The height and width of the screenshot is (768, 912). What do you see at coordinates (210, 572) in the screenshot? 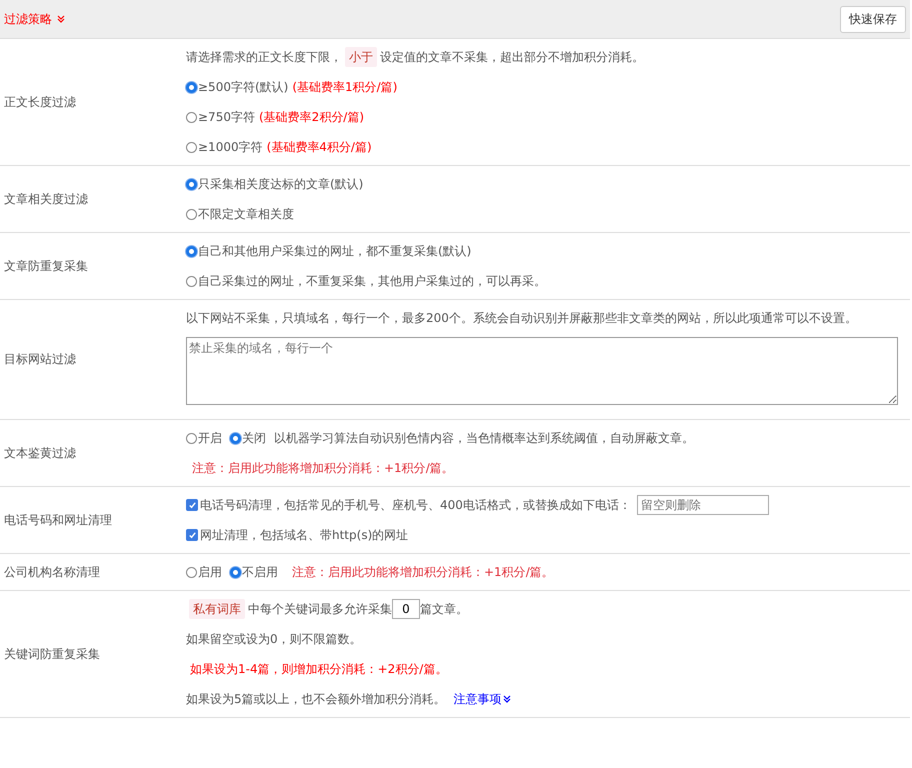
I see `option-label: 启用` at bounding box center [210, 572].